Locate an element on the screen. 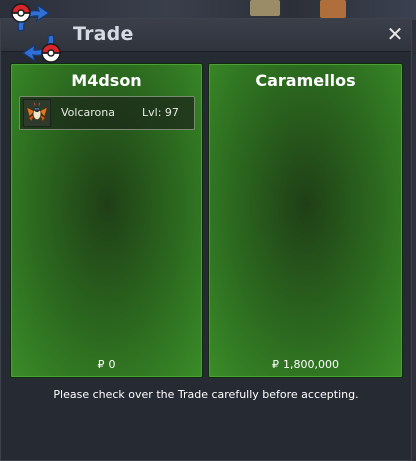 This screenshot has width=416, height=461. background-edge is located at coordinates (414, 240).